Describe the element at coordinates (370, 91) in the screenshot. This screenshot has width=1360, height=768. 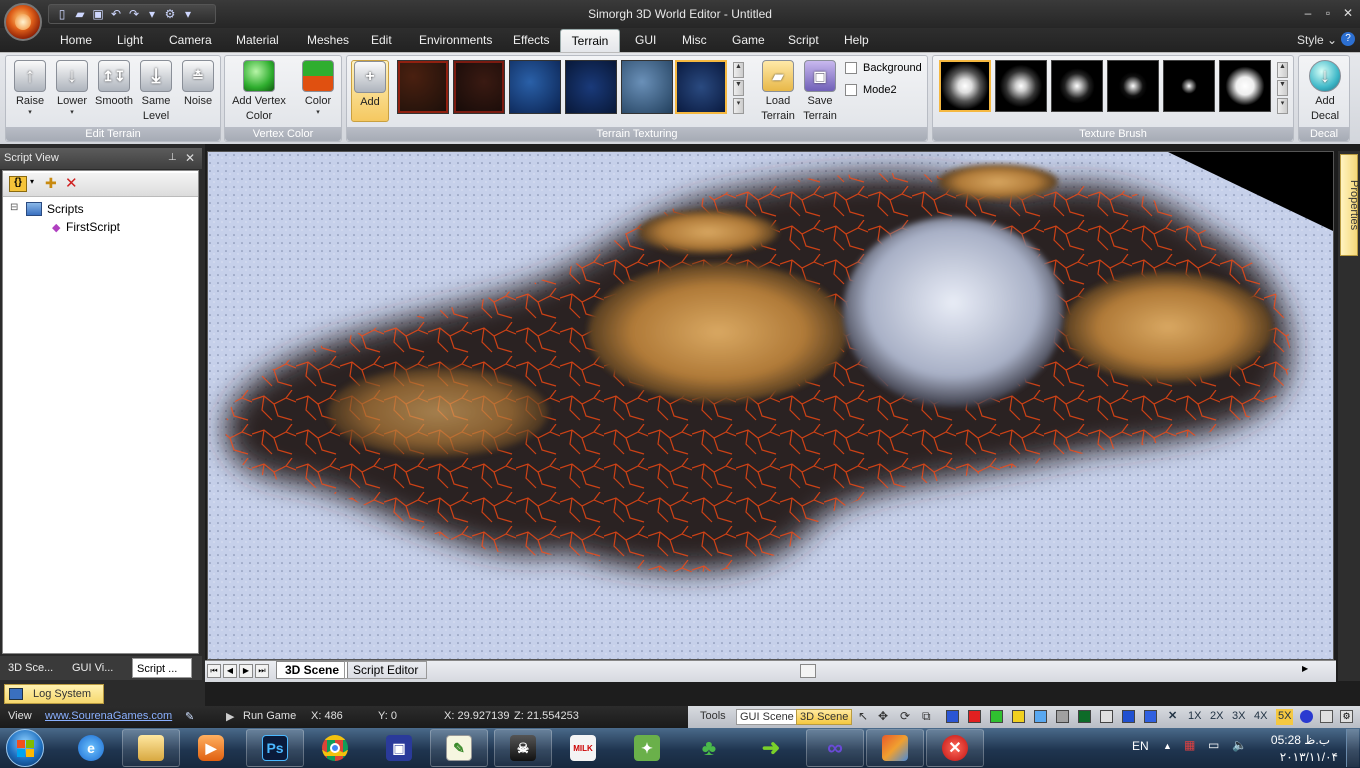
I see `add-texture-button: + Add` at that location.